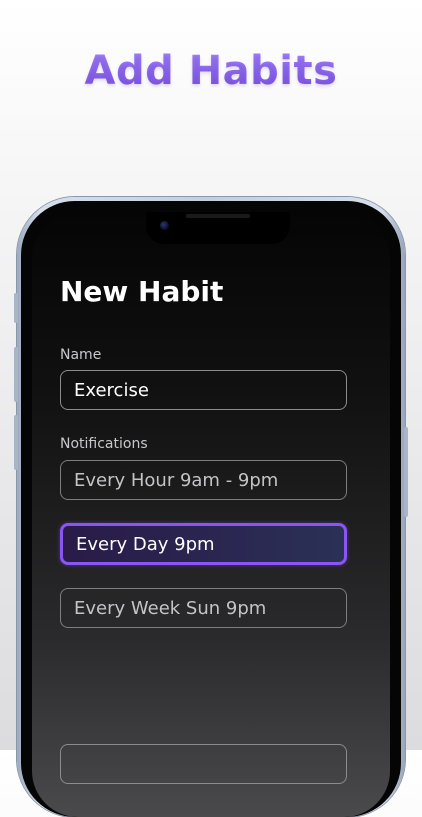  Describe the element at coordinates (145, 544) in the screenshot. I see `notification-option-label: Every Day 9pm` at that location.